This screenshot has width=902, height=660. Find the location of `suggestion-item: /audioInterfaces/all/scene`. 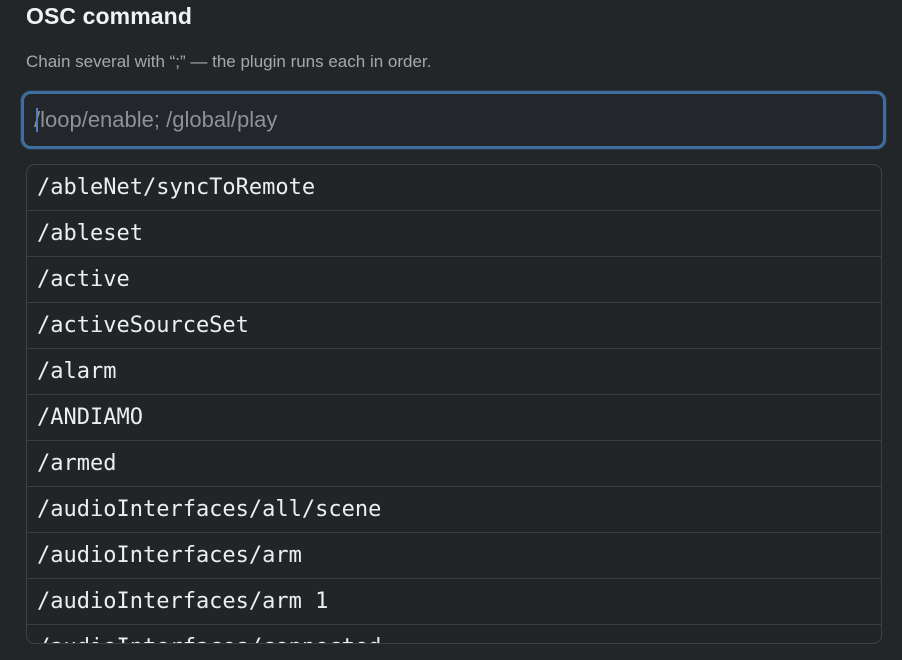

suggestion-item: /audioInterfaces/all/scene is located at coordinates (454, 510).